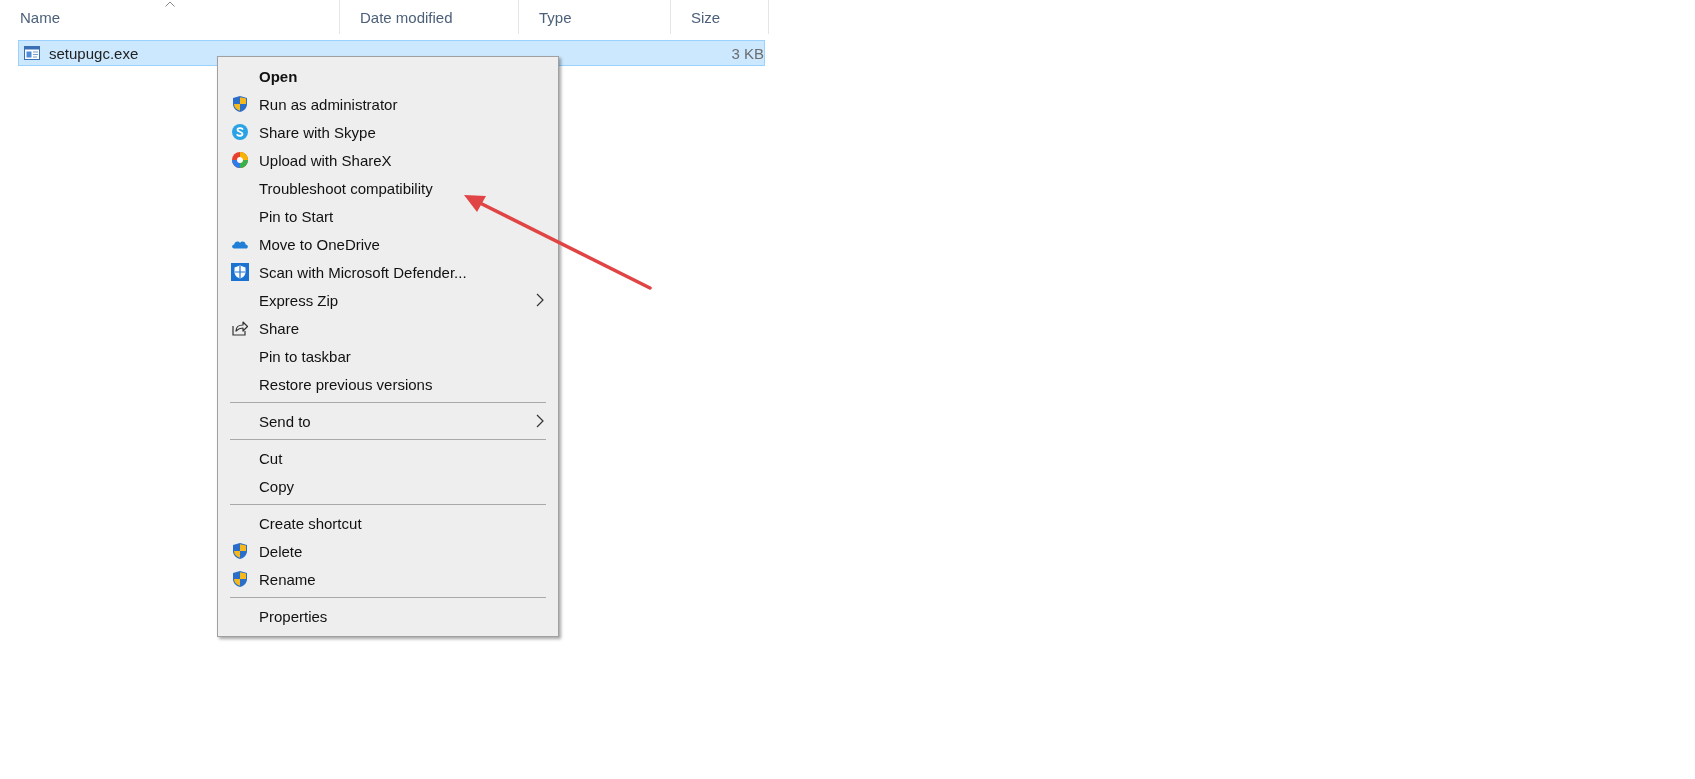 This screenshot has height=779, width=1695. What do you see at coordinates (388, 356) in the screenshot?
I see `menu-item: Pin to taskbar` at bounding box center [388, 356].